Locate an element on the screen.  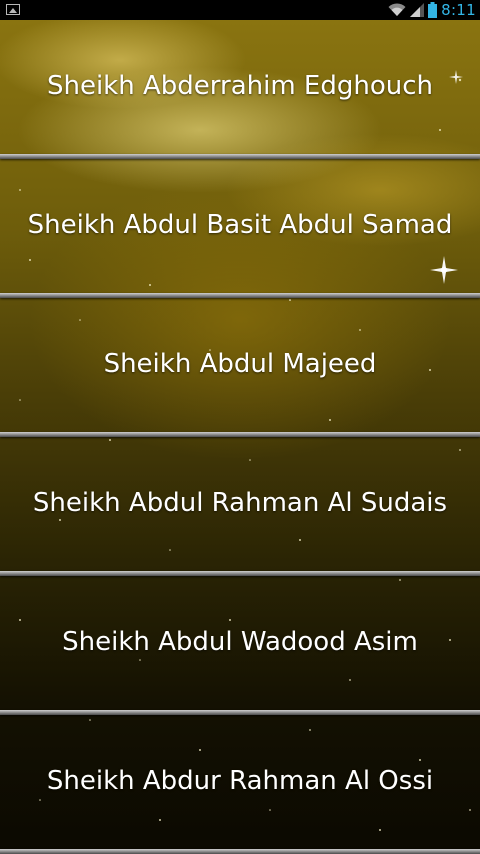
reciter-name: Sheikh Abdul Majeed is located at coordinates (240, 363).